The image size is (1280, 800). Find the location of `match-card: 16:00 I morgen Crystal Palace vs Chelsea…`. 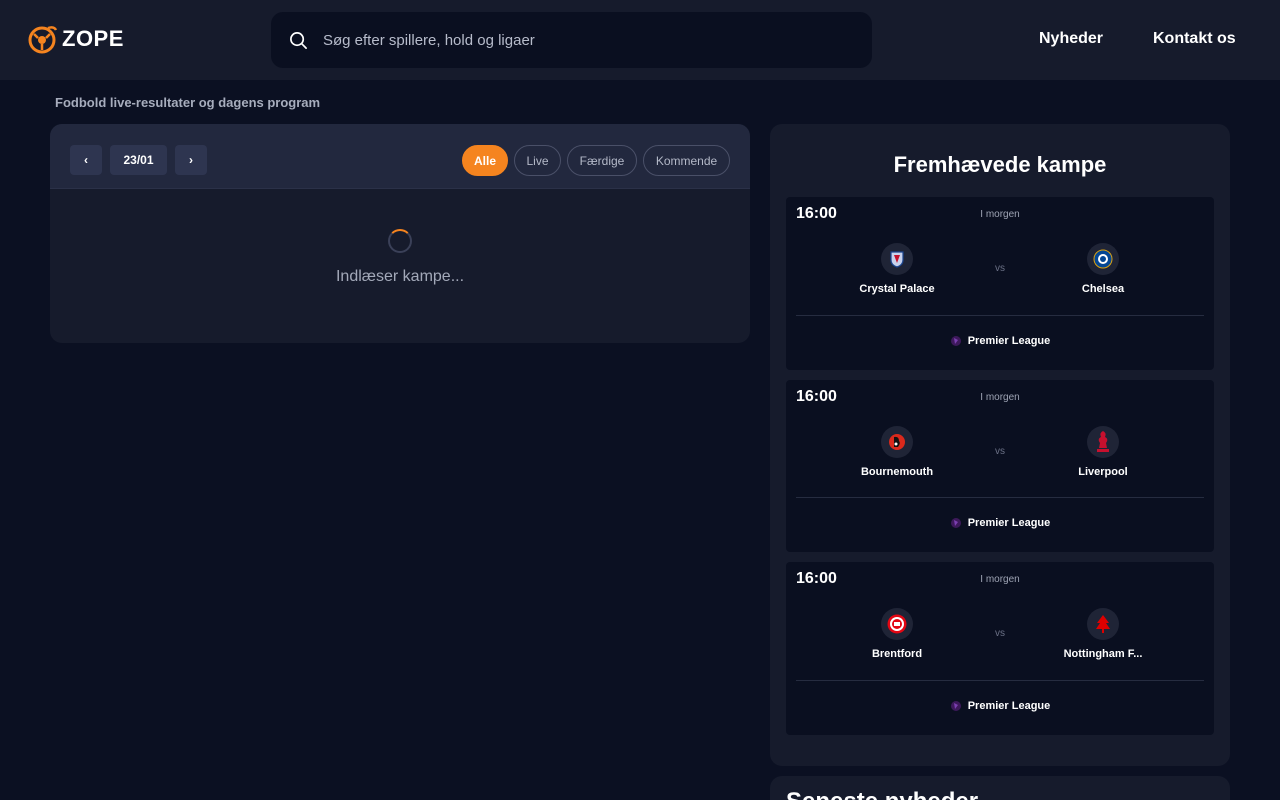

match-card: 16:00 I morgen Crystal Palace vs Chelsea… is located at coordinates (1000, 283).